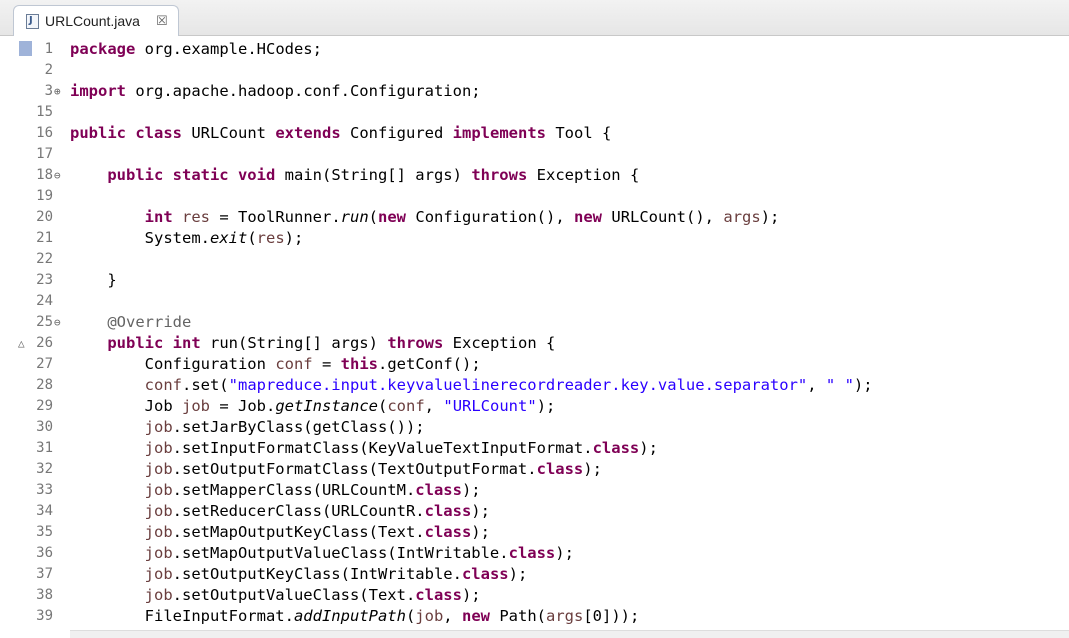 This screenshot has height=638, width=1069. I want to click on line-number: 29, so click(44, 406).